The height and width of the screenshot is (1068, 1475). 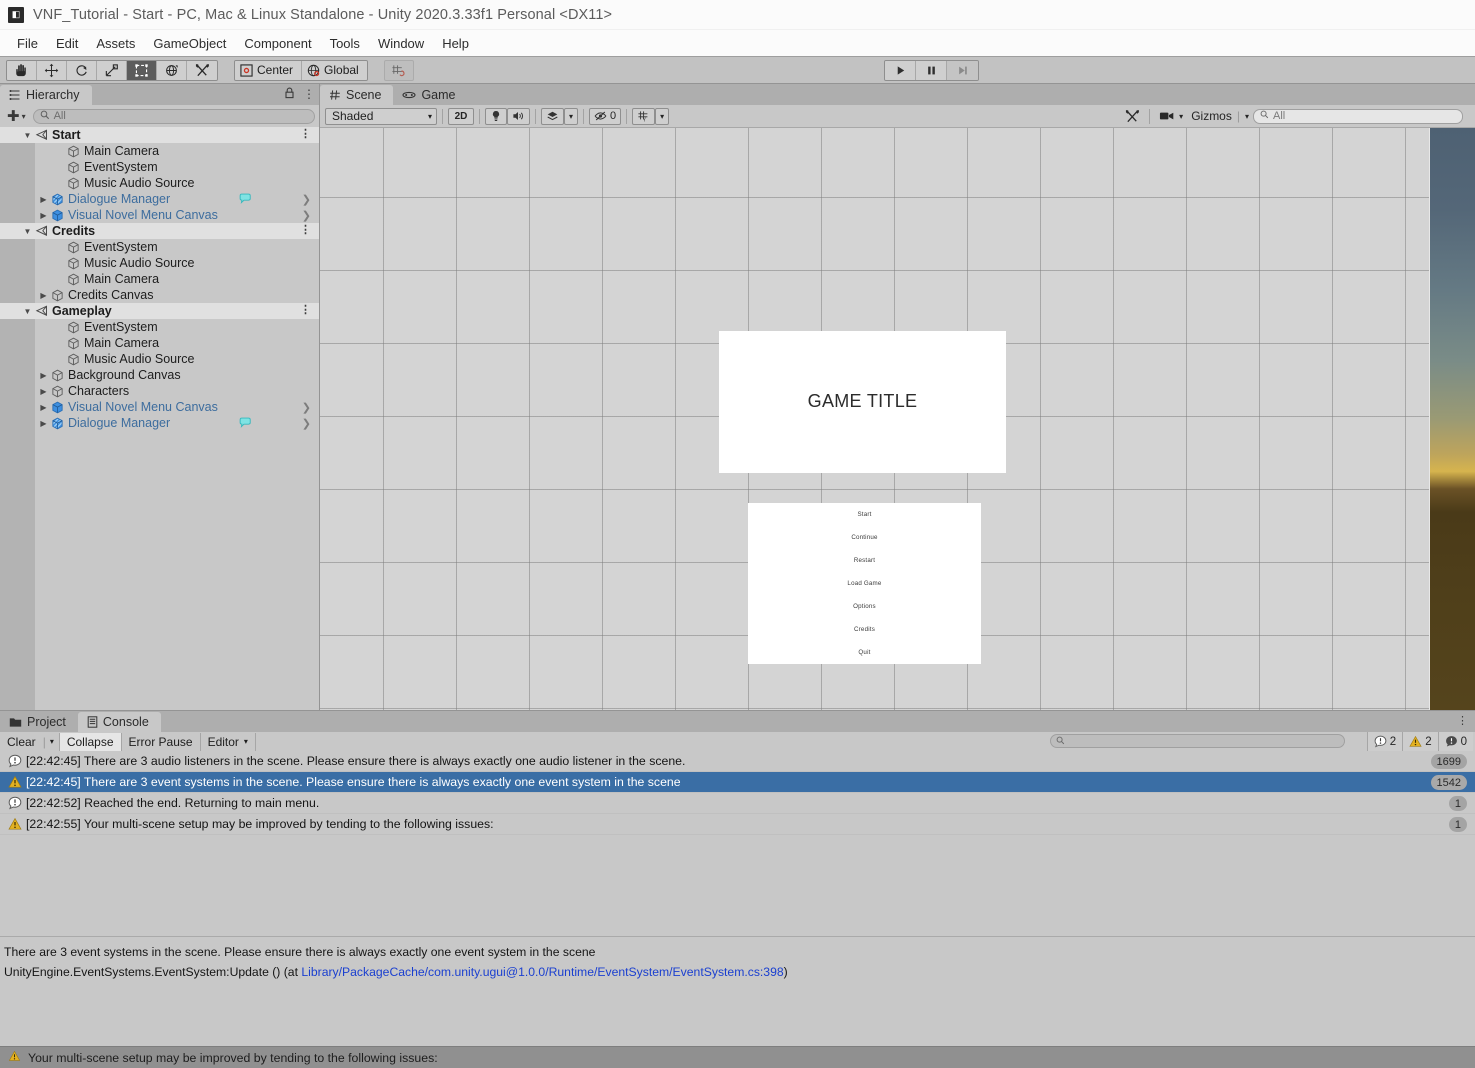 What do you see at coordinates (1384, 741) in the screenshot?
I see `log-count: 2` at bounding box center [1384, 741].